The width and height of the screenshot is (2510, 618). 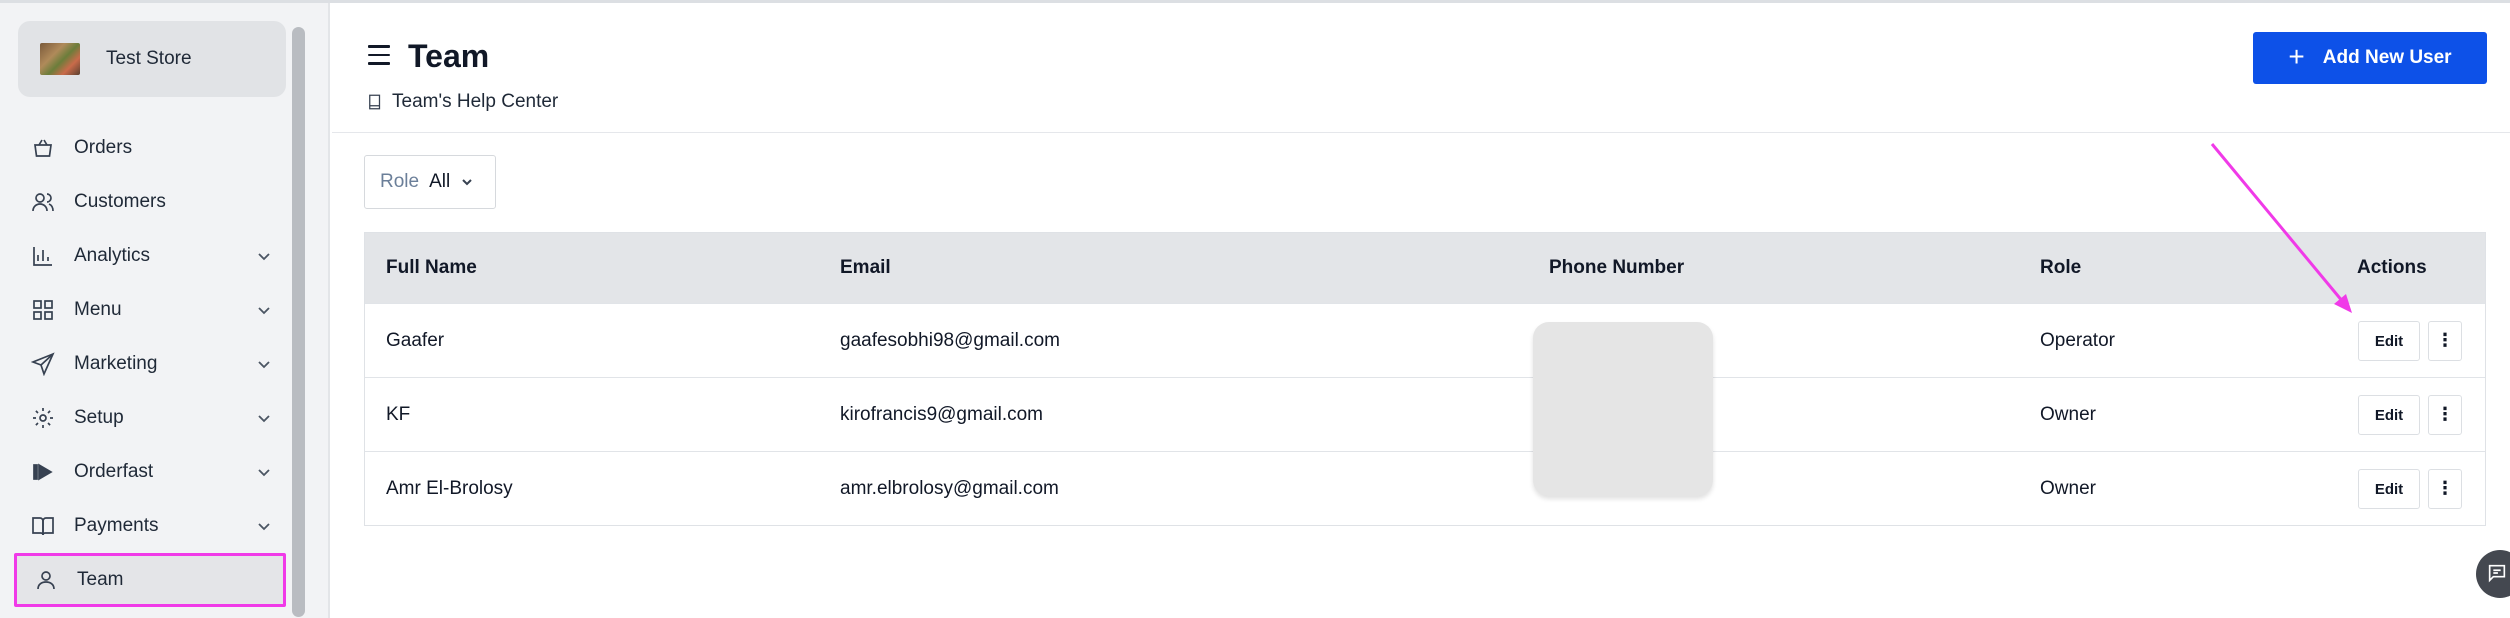 I want to click on plus-icon: +, so click(x=2296, y=56).